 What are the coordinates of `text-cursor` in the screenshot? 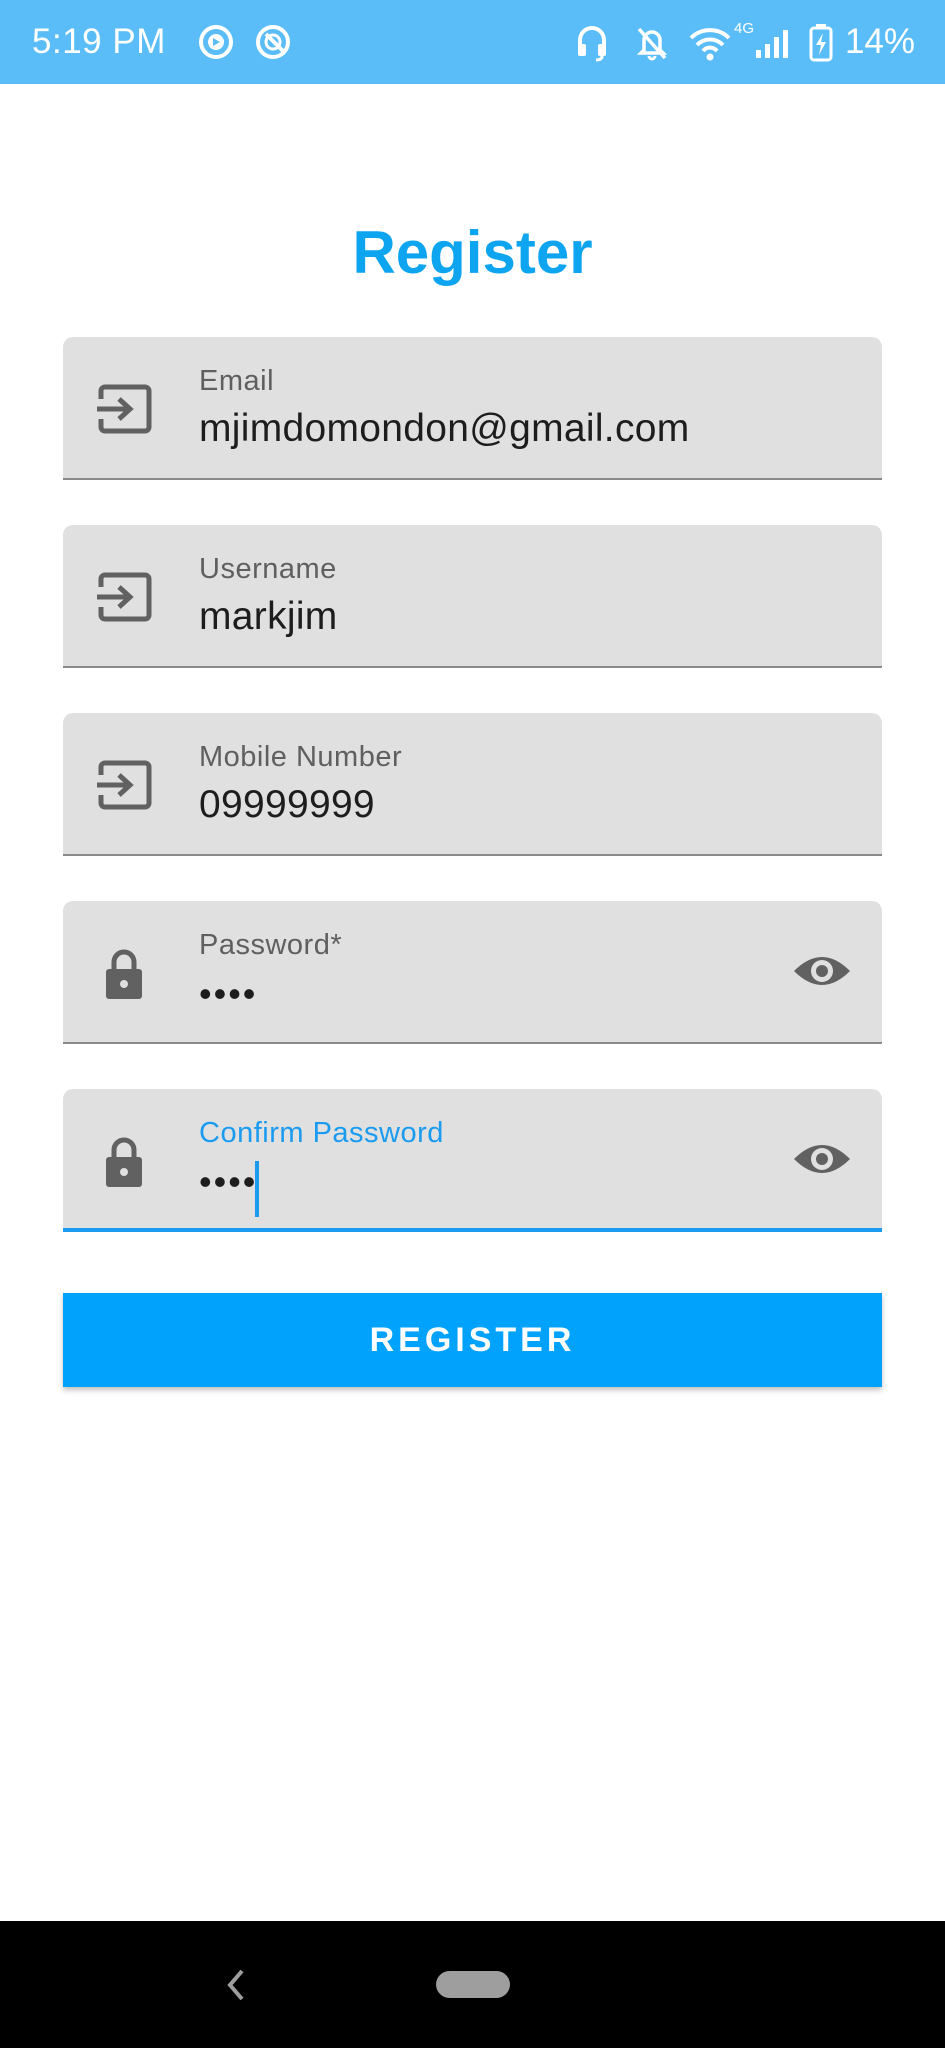 It's located at (257, 1189).